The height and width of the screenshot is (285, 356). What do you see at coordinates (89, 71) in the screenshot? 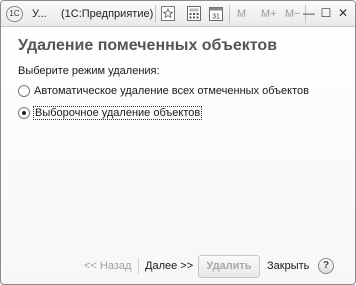
I see `mode-prompt-label: Выберите режим удаления:` at bounding box center [89, 71].